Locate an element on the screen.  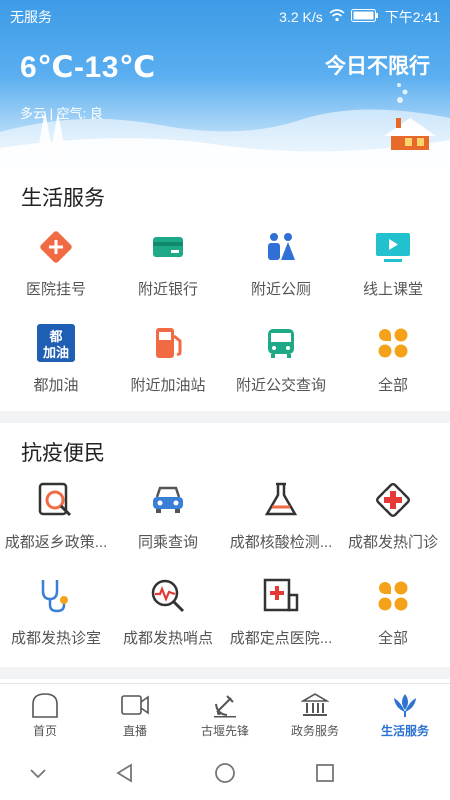
tab-live: 直播 is located at coordinates (135, 715).